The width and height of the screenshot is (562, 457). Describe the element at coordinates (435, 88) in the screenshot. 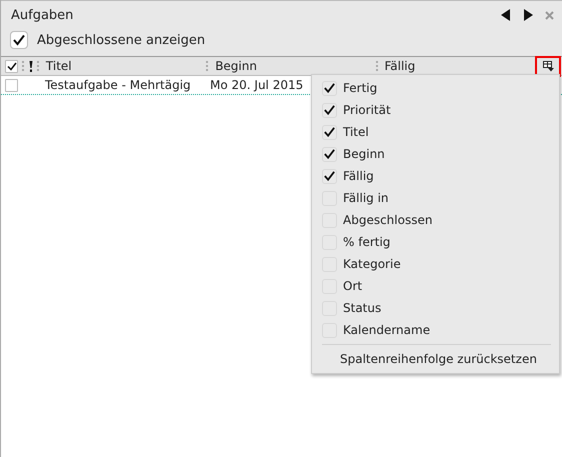

I see `menu-item: Fertig` at that location.